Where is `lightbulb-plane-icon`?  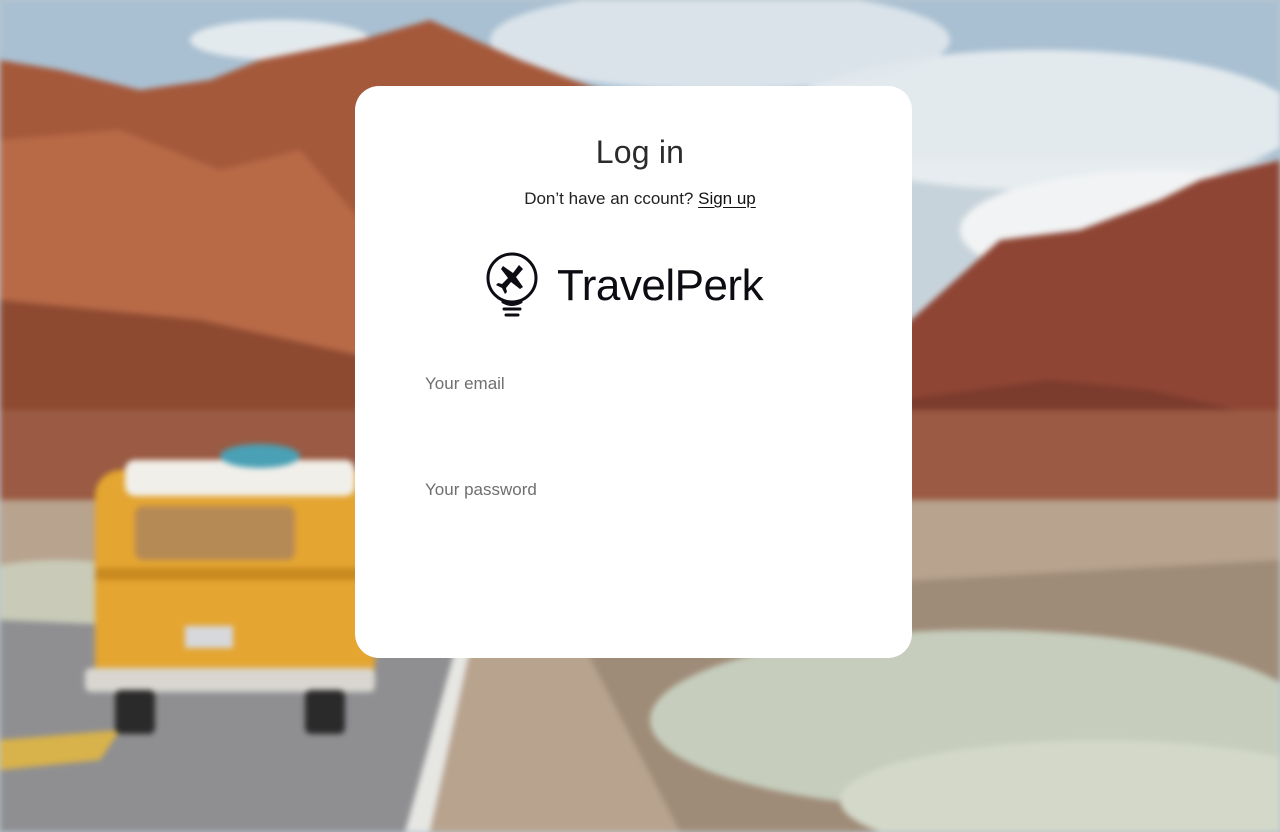 lightbulb-plane-icon is located at coordinates (512, 284).